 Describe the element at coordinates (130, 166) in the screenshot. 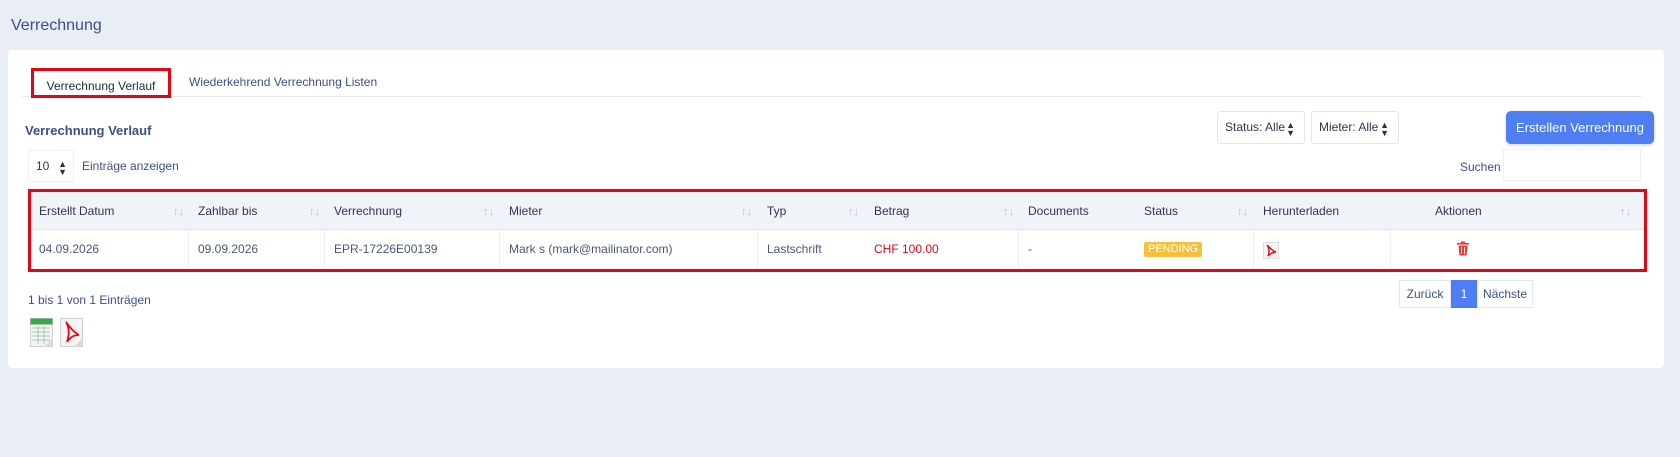

I see `entries-length-label: Einträge anzeigen` at that location.